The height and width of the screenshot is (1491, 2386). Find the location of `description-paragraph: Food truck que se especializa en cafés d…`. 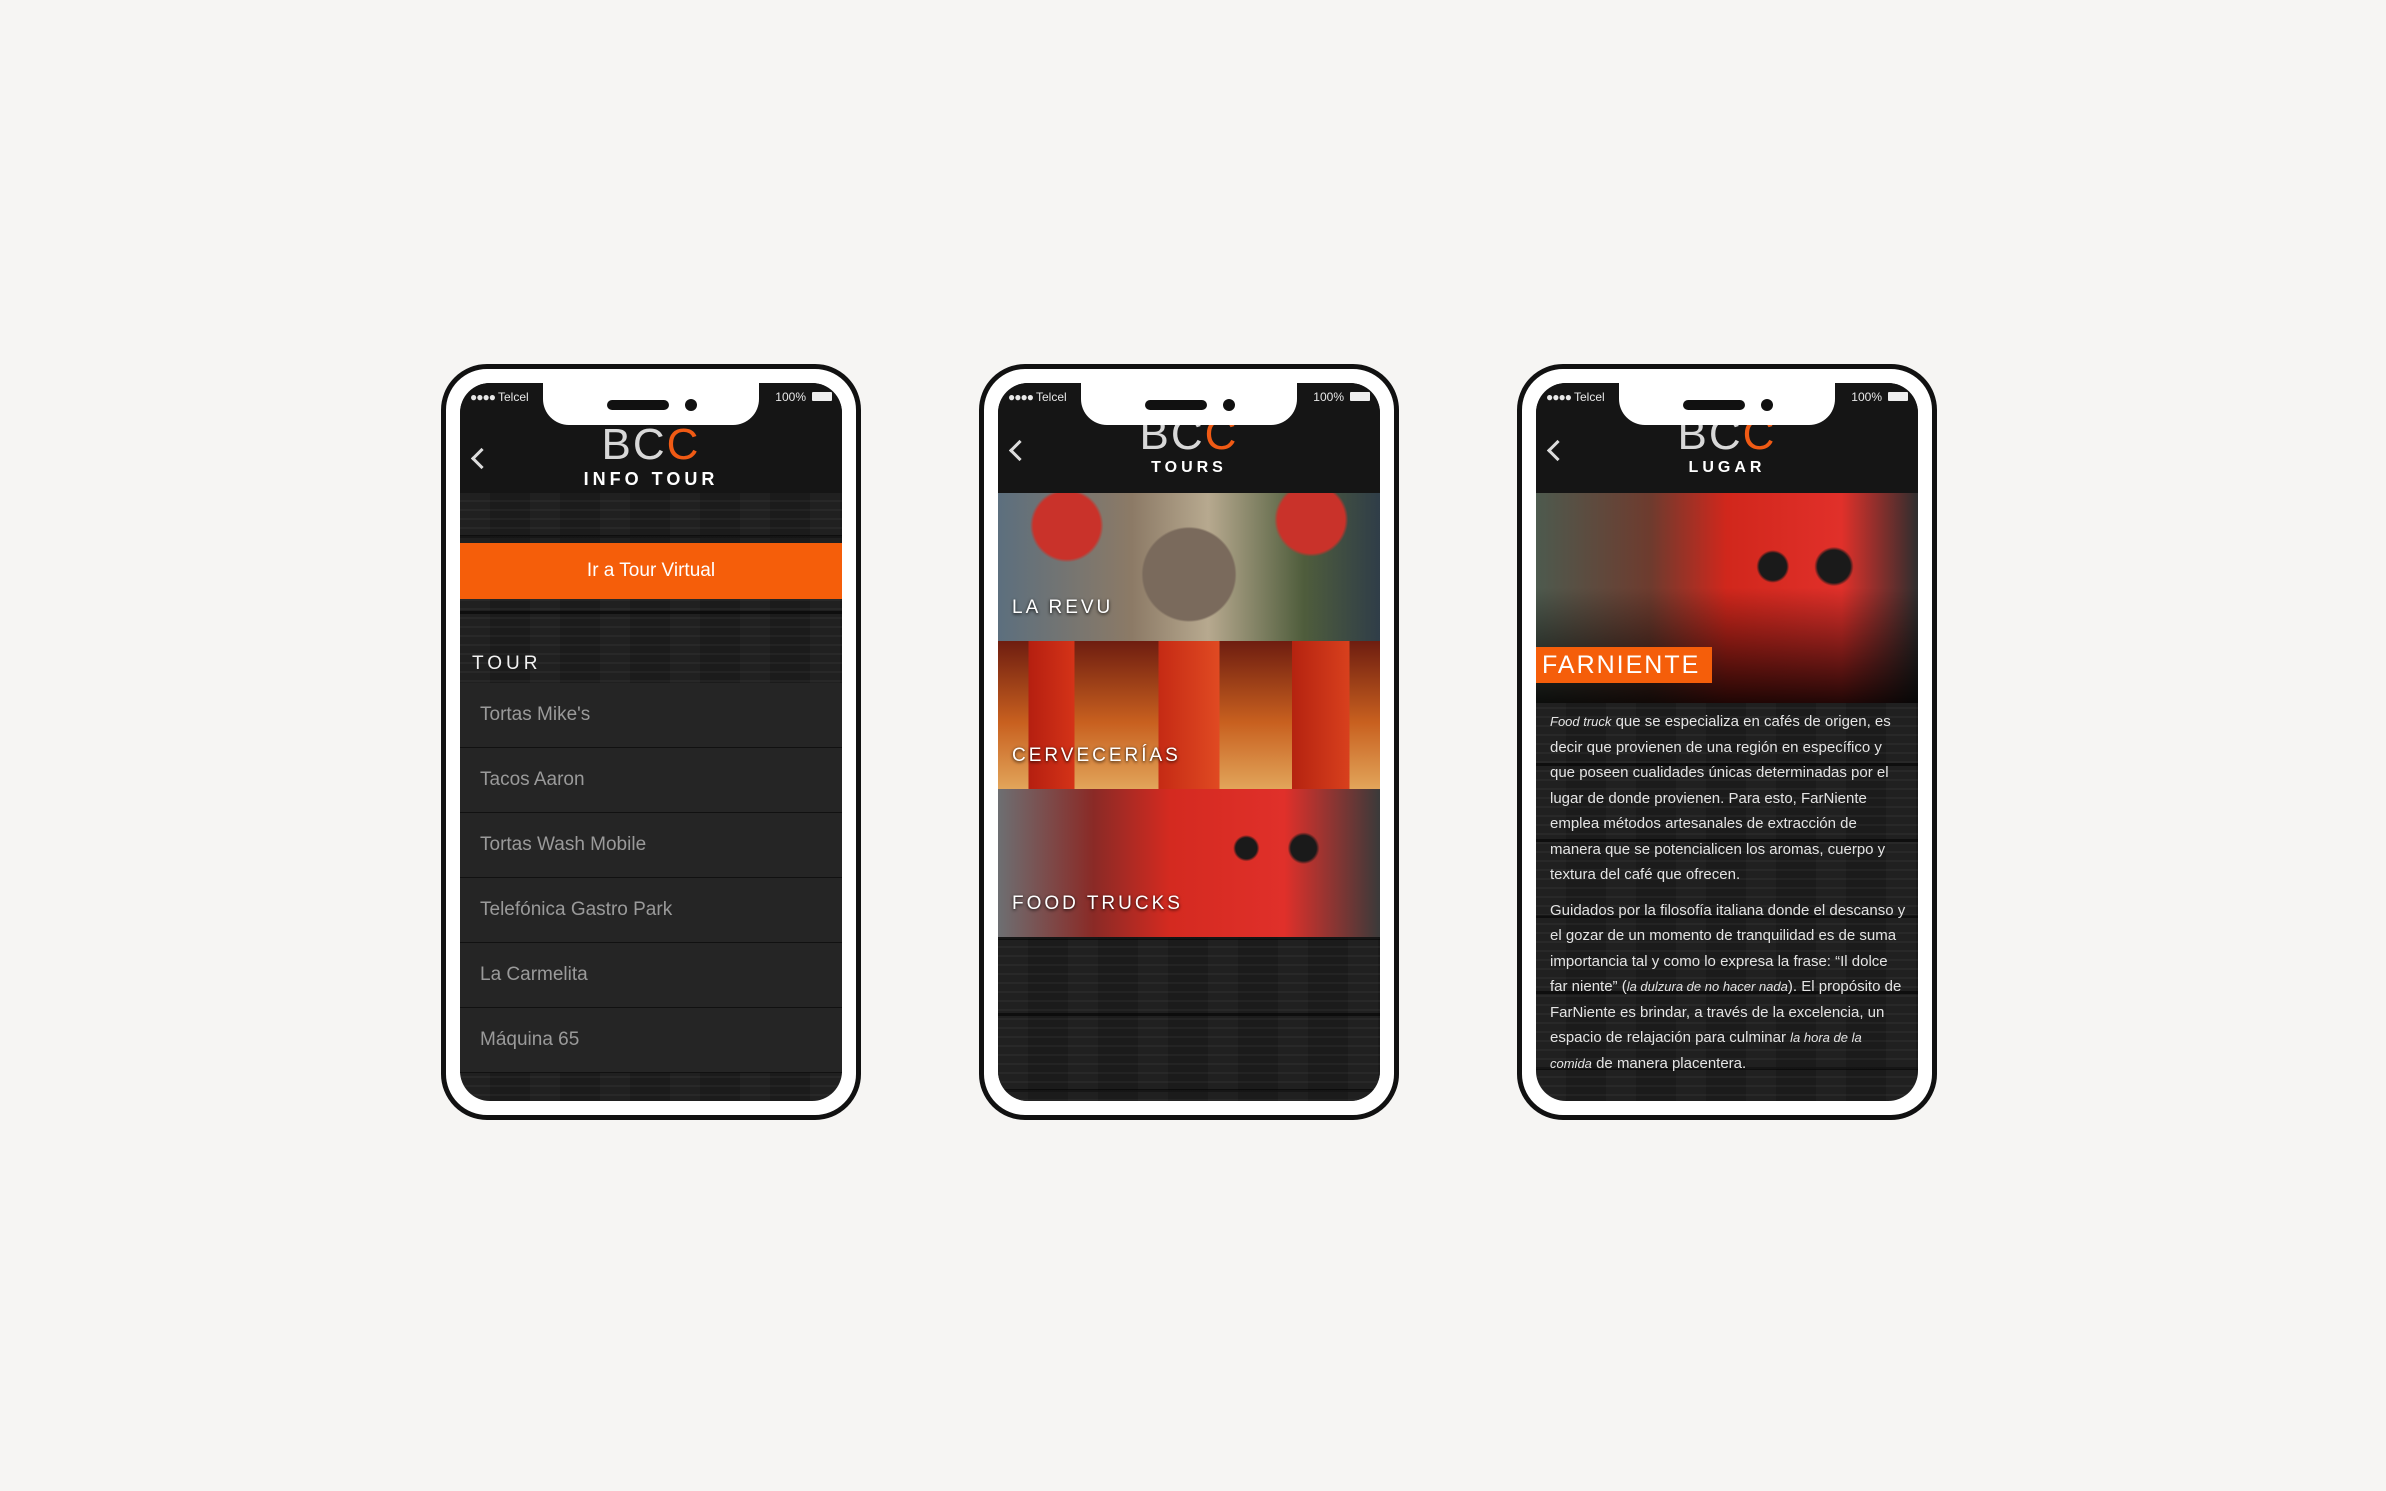

description-paragraph: Food truck que se especializa en cafés d… is located at coordinates (1720, 798).